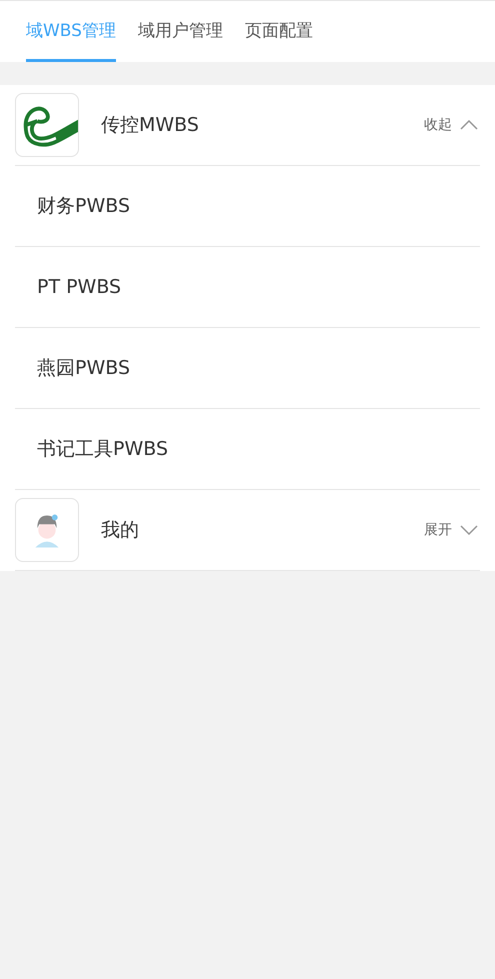 This screenshot has width=495, height=979. I want to click on list-item: 财务PWBS, so click(83, 206).